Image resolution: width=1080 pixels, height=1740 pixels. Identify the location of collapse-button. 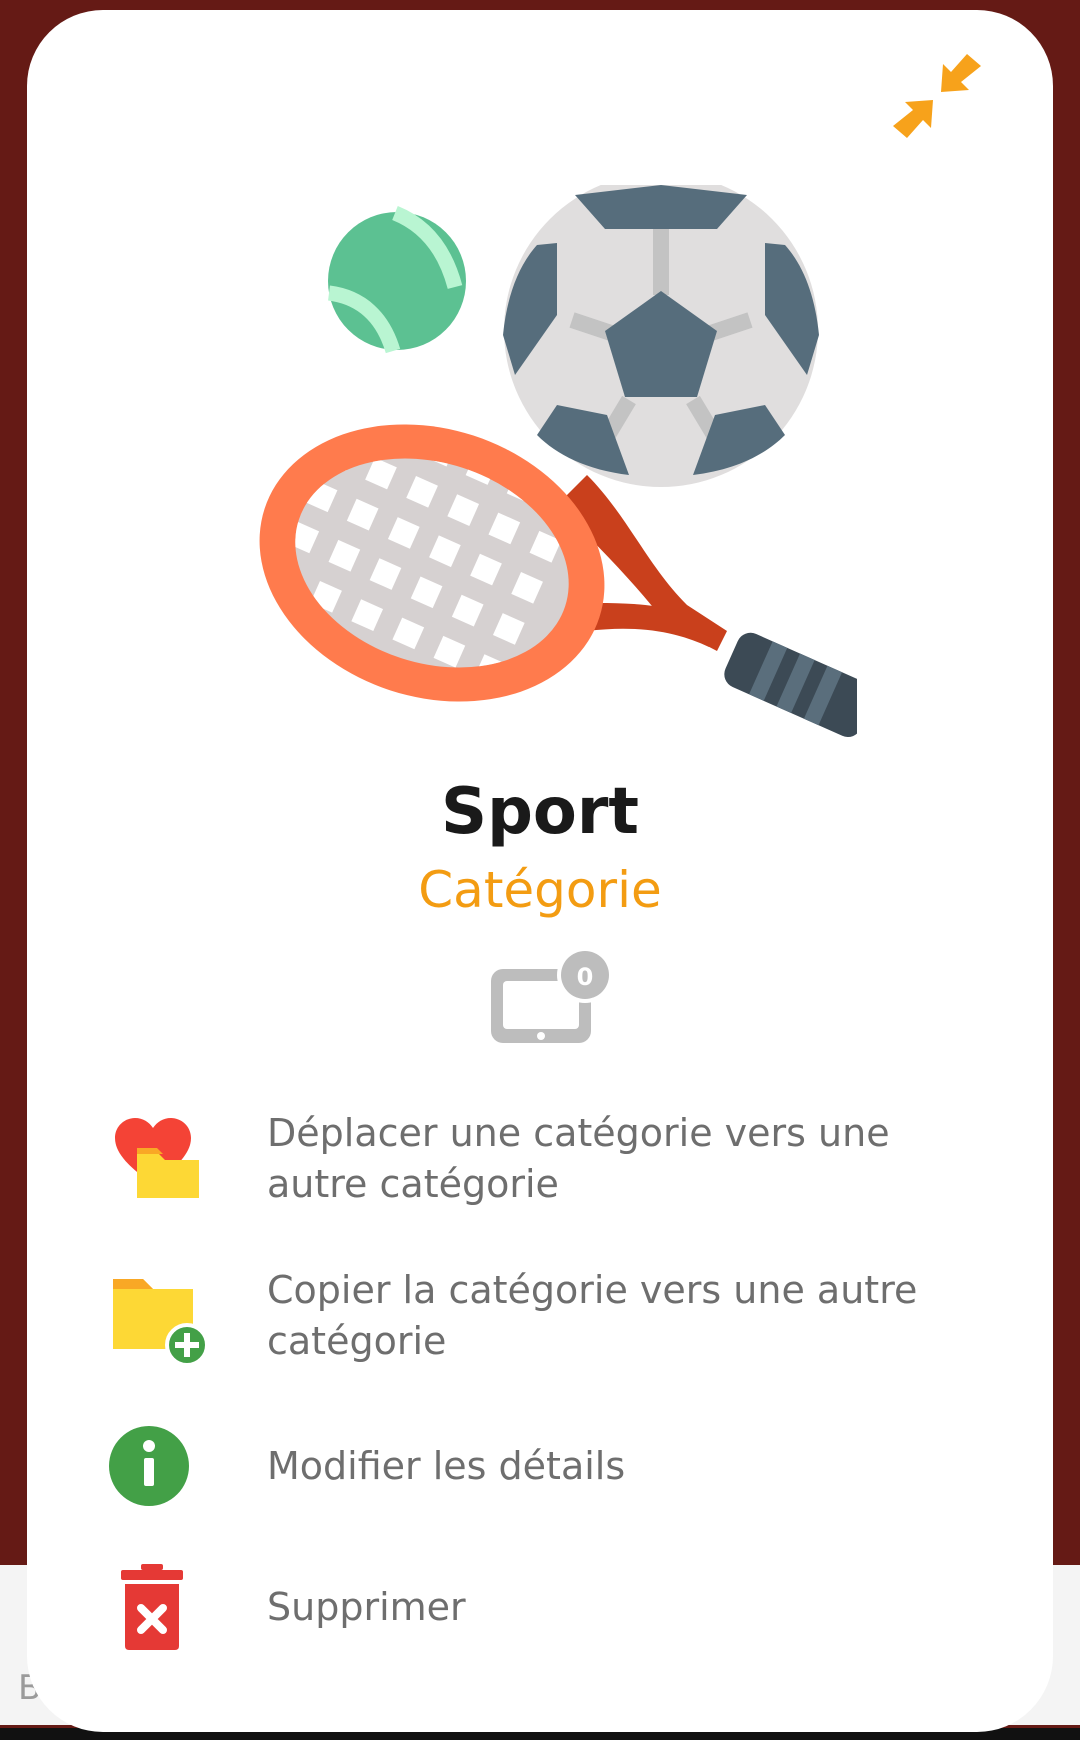
(937, 96).